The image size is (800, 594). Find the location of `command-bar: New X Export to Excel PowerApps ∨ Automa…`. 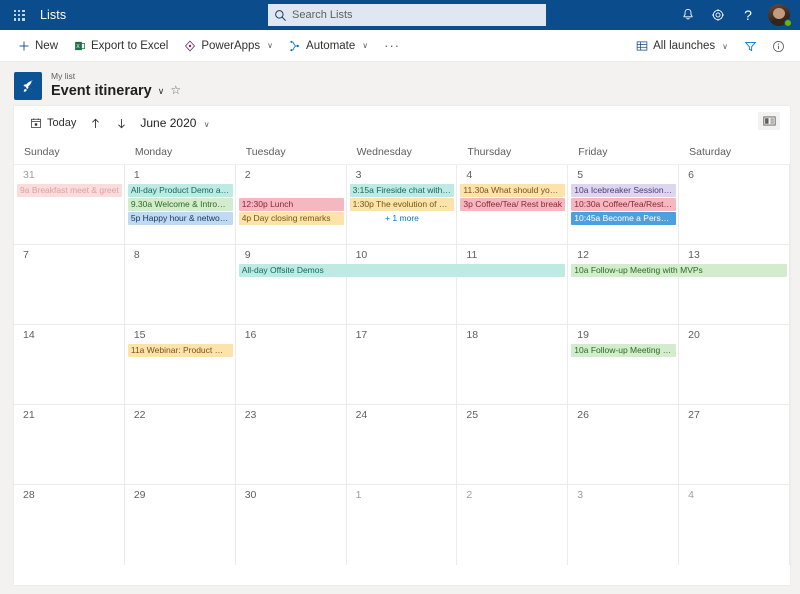

command-bar: New X Export to Excel PowerApps ∨ Automa… is located at coordinates (400, 46).